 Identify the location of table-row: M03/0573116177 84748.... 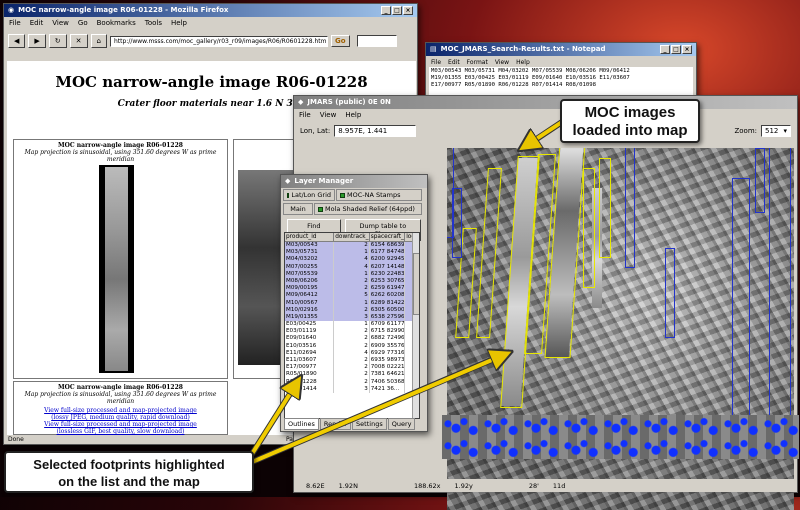
(352, 253).